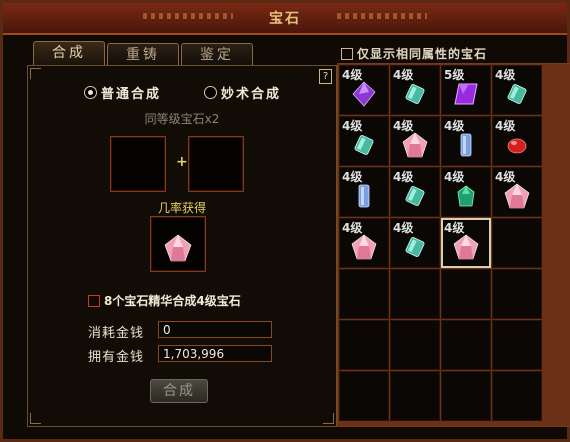 The height and width of the screenshot is (442, 570). I want to click on mode-normal-radio: 普通合成, so click(122, 92).